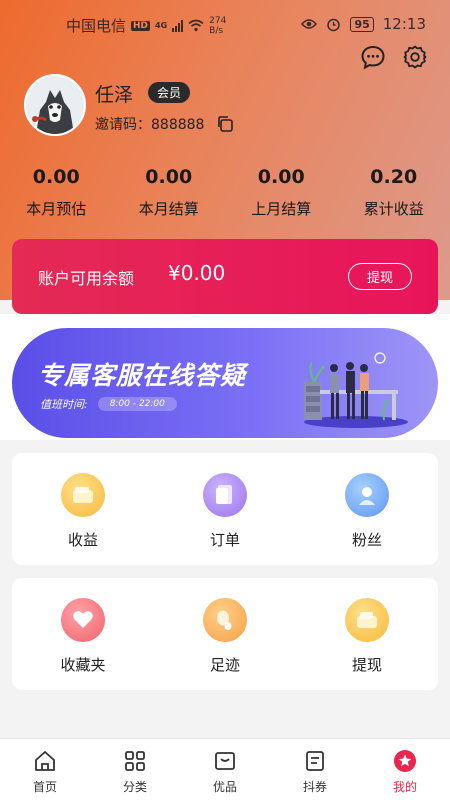 Image resolution: width=450 pixels, height=800 pixels. I want to click on tab-profile: 我的, so click(405, 769).